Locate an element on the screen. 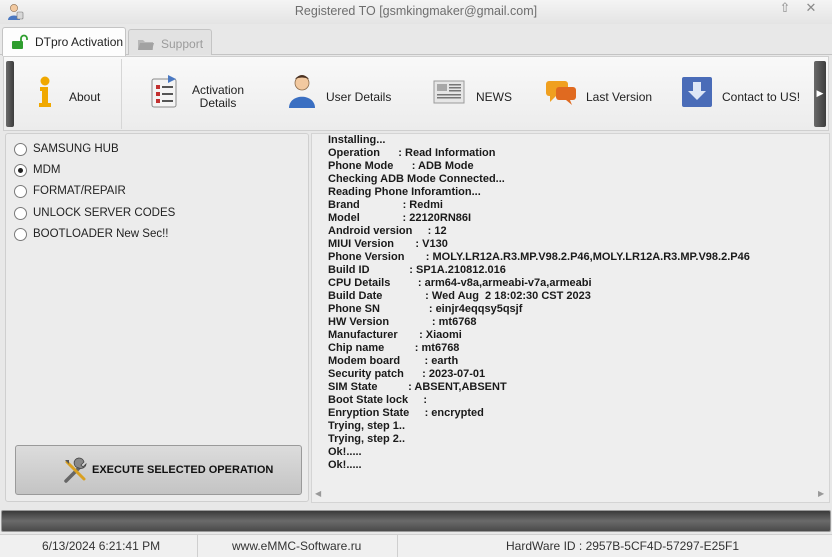 This screenshot has height=557, width=832. status-datetime: 6/13/2024 6:21:41 PM is located at coordinates (101, 546).